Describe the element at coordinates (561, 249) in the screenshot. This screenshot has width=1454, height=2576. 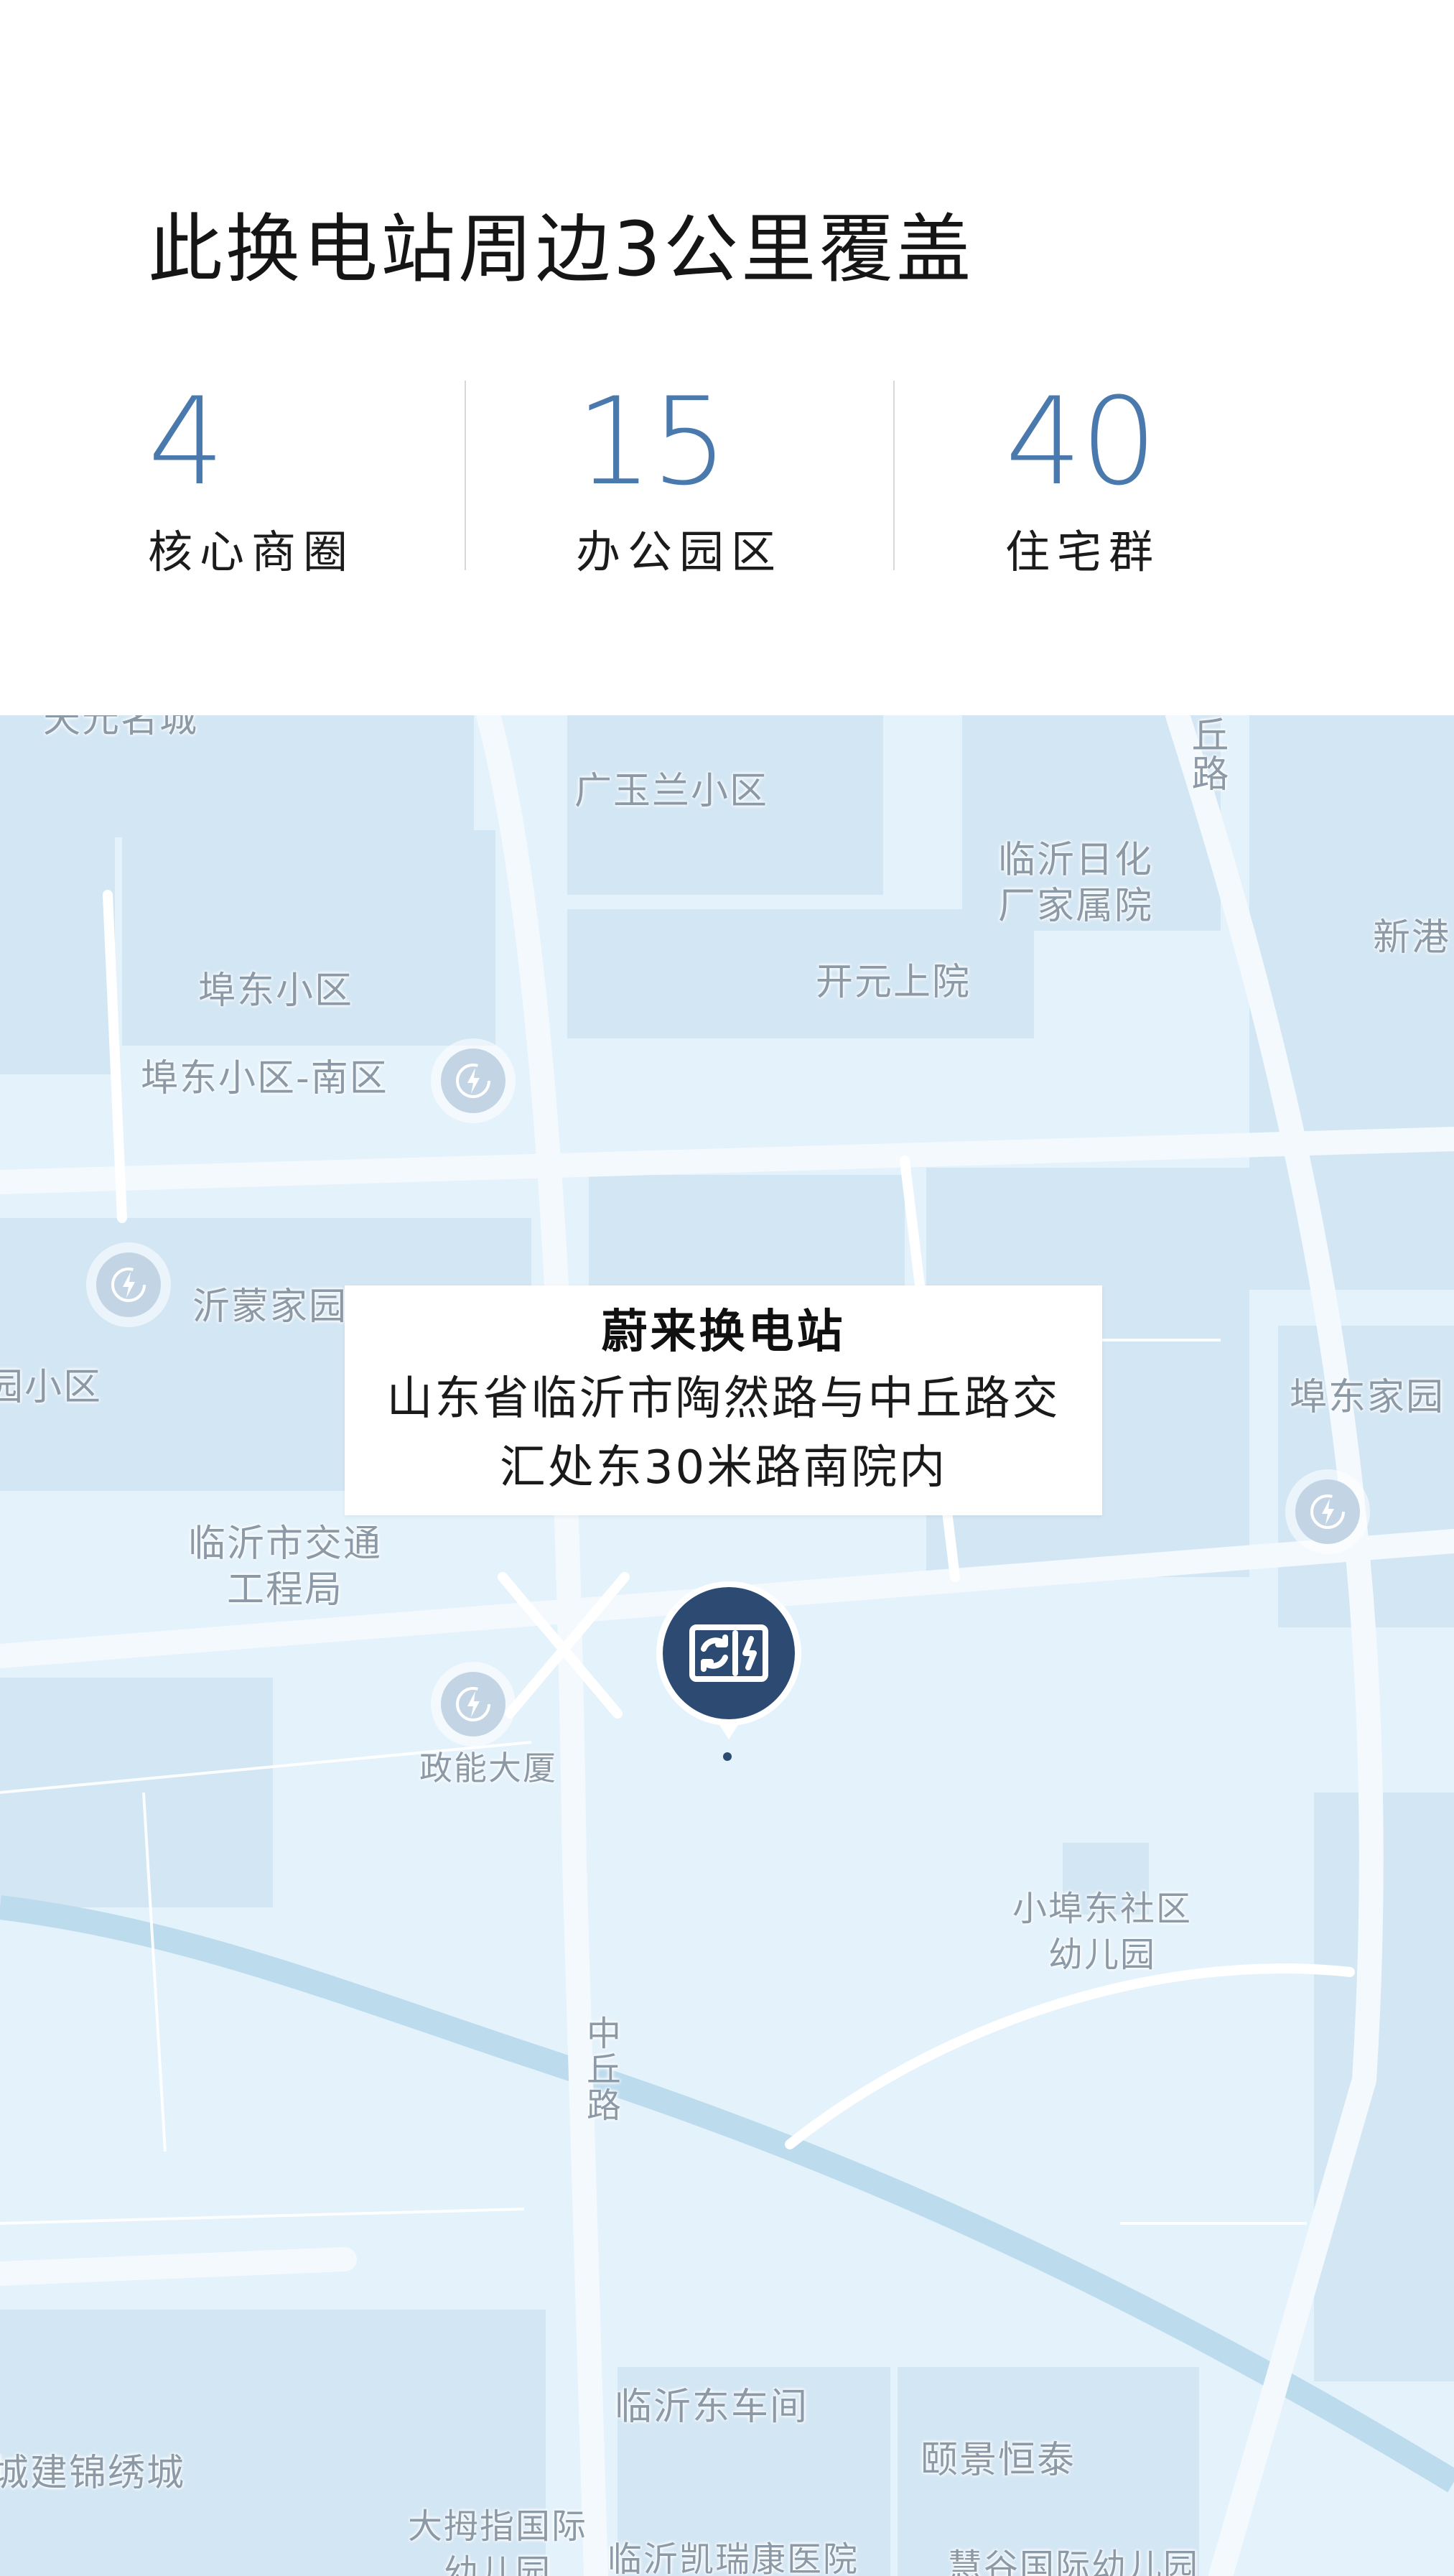
I see `page-title: 此换电站周边3公里覆盖` at that location.